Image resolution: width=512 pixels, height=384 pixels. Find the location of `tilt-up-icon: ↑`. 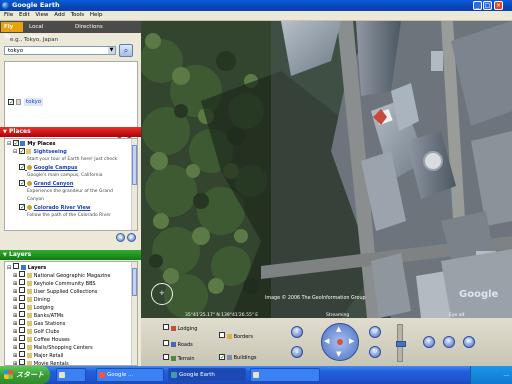

tilt-up-icon: ↑ is located at coordinates (297, 332).